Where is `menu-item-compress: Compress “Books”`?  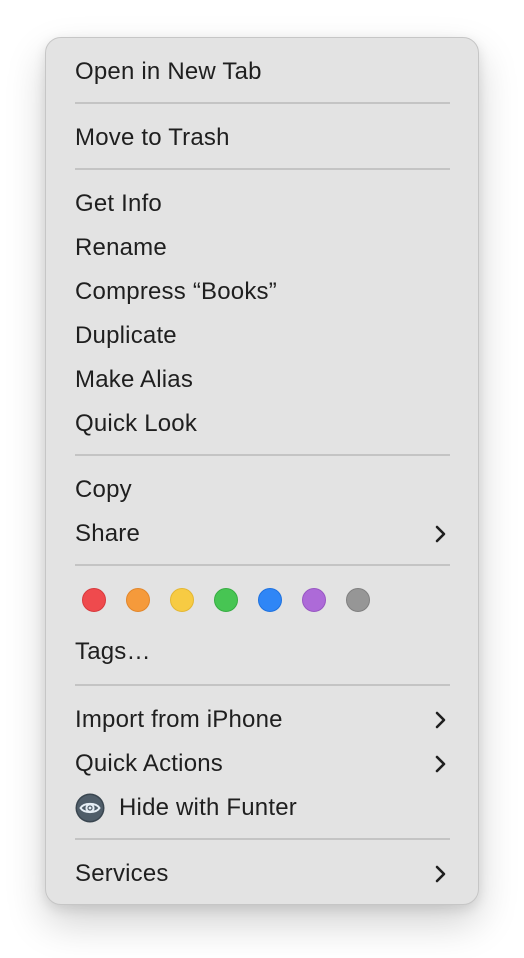
menu-item-compress: Compress “Books” is located at coordinates (262, 292).